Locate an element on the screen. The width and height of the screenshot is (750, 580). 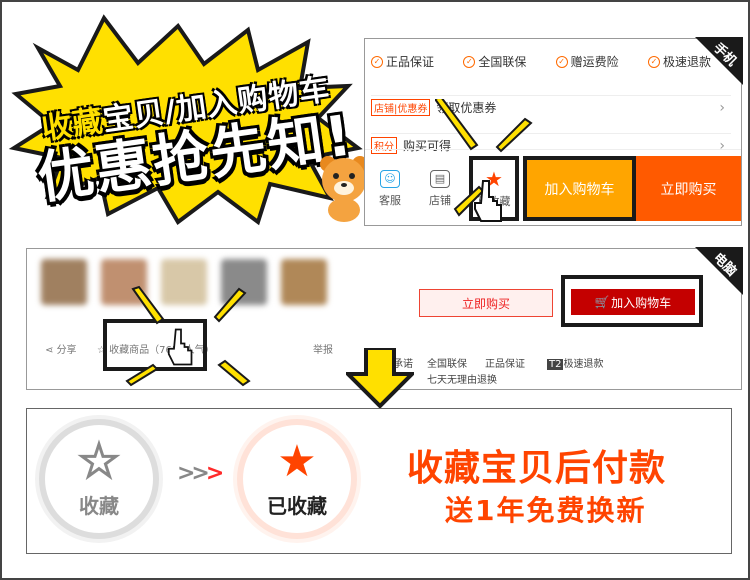
favorite-before-circle: ★ 收藏 is located at coordinates (99, 479).